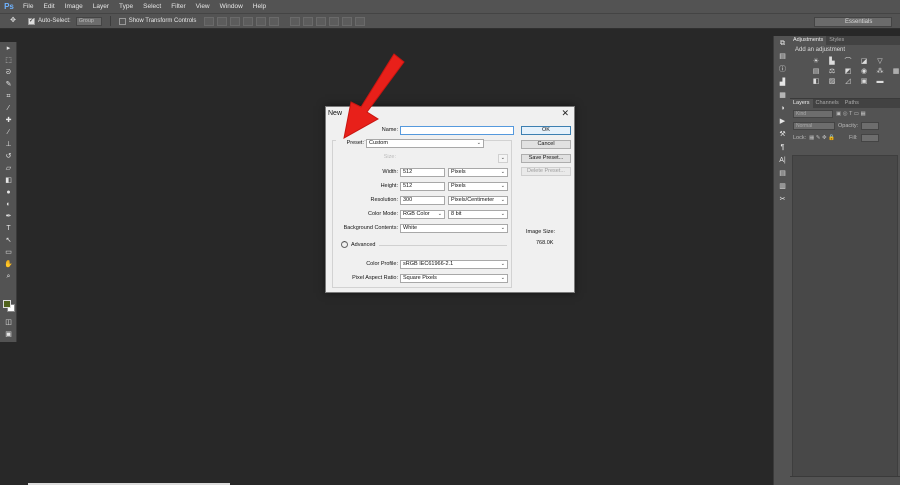  What do you see at coordinates (8, 228) in the screenshot?
I see `type-tool-icon: T` at bounding box center [8, 228].